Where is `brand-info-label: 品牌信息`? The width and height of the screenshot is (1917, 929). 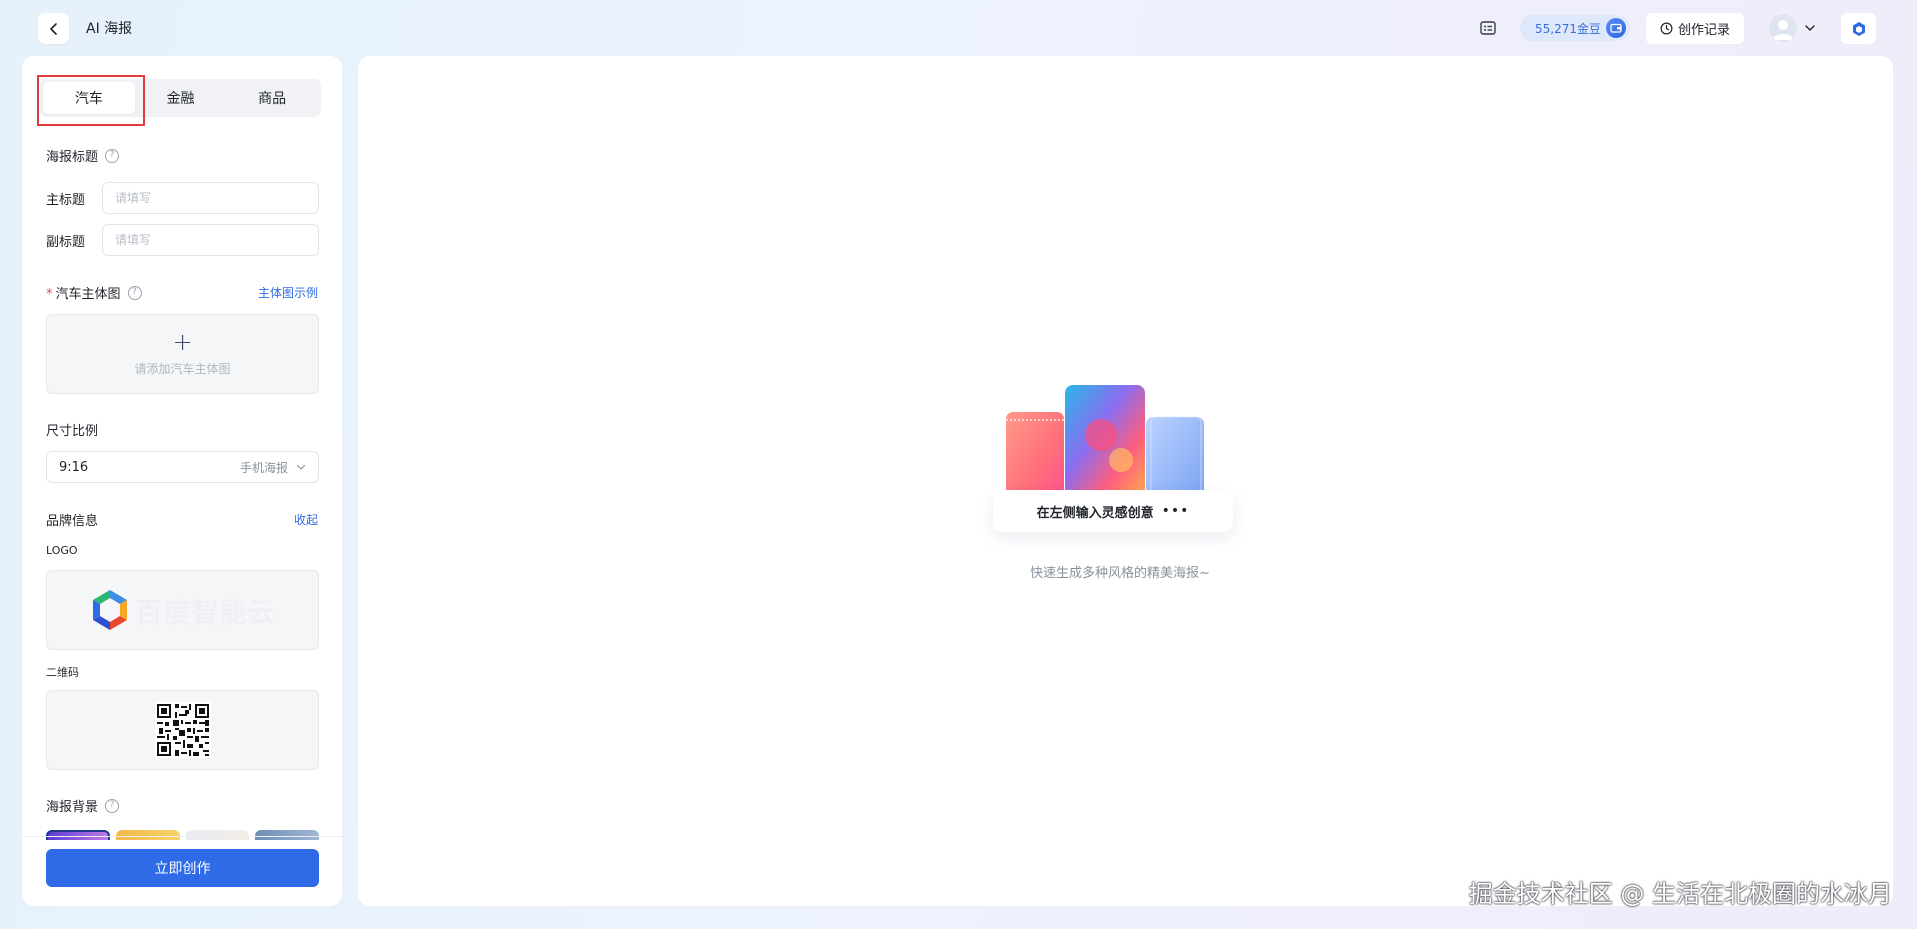
brand-info-label: 品牌信息 is located at coordinates (72, 521).